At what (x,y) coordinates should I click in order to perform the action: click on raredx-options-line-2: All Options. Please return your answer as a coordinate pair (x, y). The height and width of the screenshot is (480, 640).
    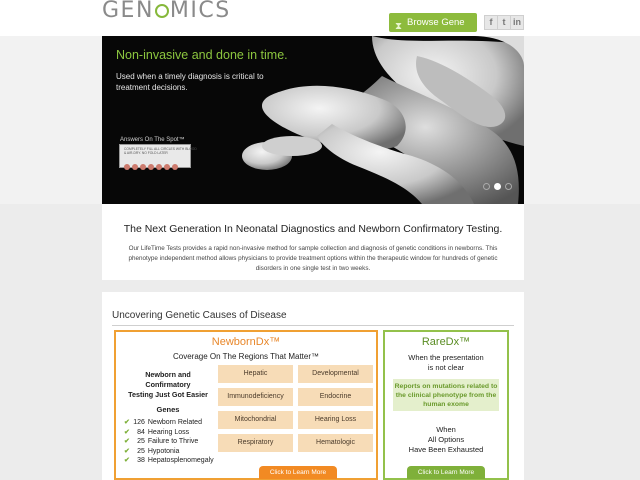
    Looking at the image, I should click on (446, 439).